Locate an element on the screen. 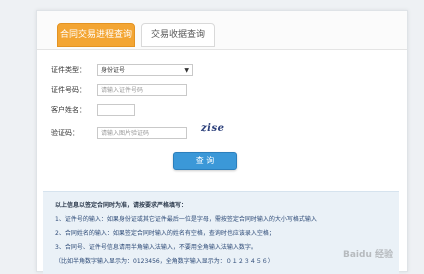 The height and width of the screenshot is (274, 424). watermark: Baidu 经验 is located at coordinates (367, 255).